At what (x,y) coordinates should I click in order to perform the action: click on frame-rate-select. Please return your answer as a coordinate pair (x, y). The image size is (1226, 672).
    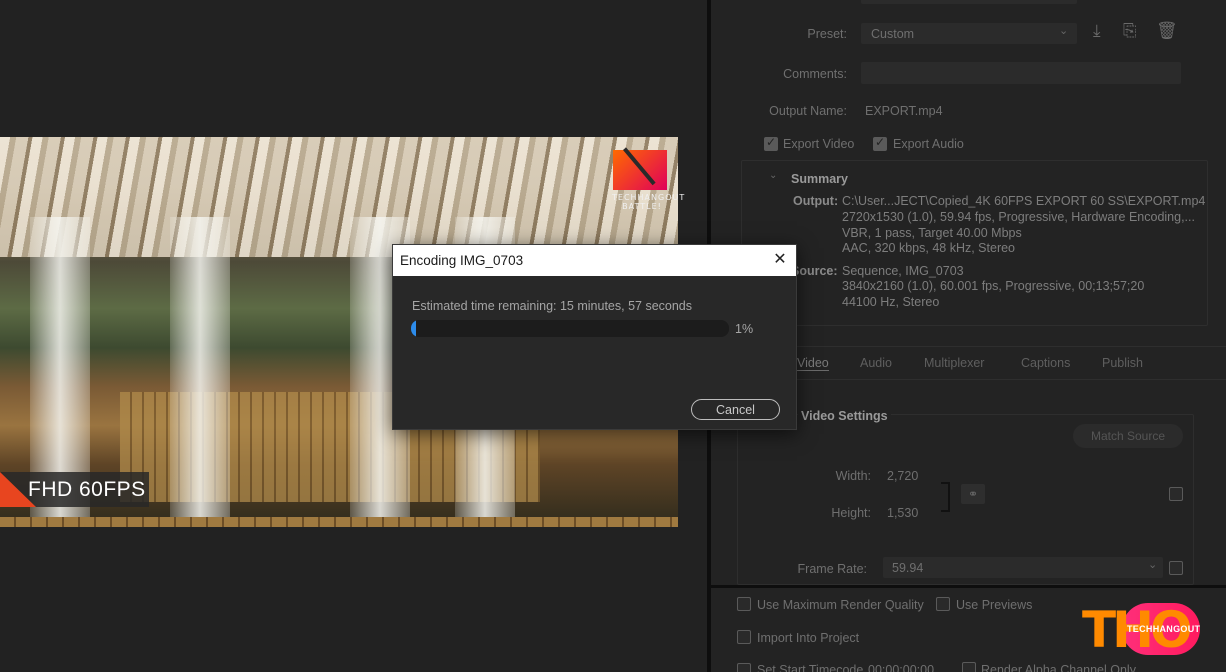
    Looking at the image, I should click on (1023, 567).